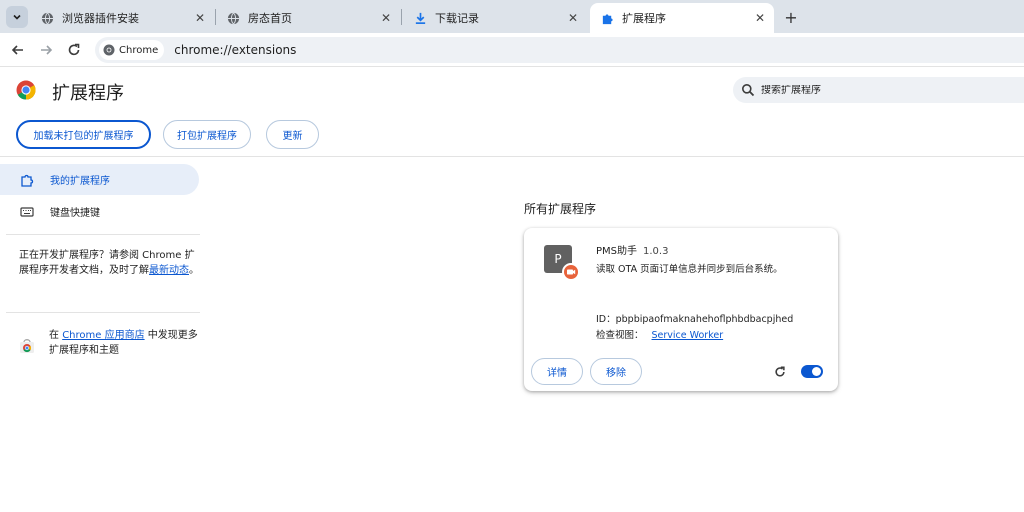  What do you see at coordinates (457, 18) in the screenshot?
I see `tab-label: 下载记录` at bounding box center [457, 18].